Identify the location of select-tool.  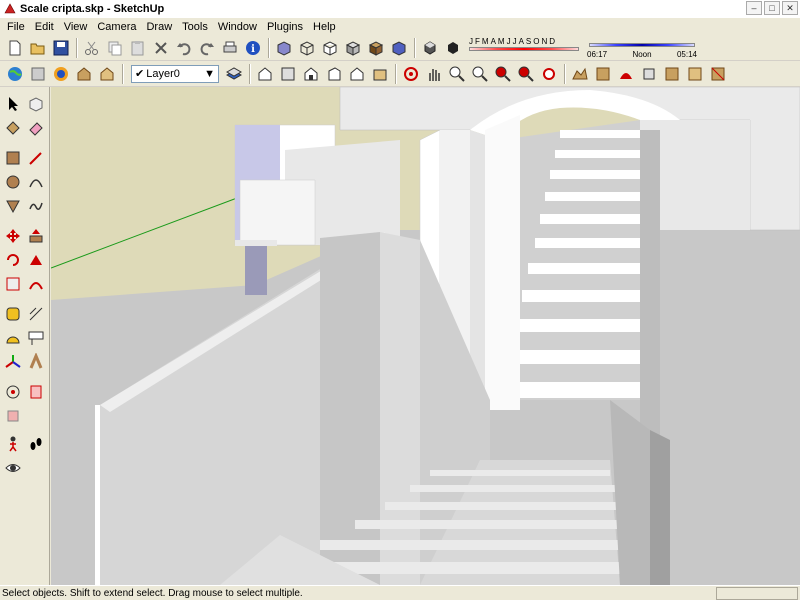
(13, 104).